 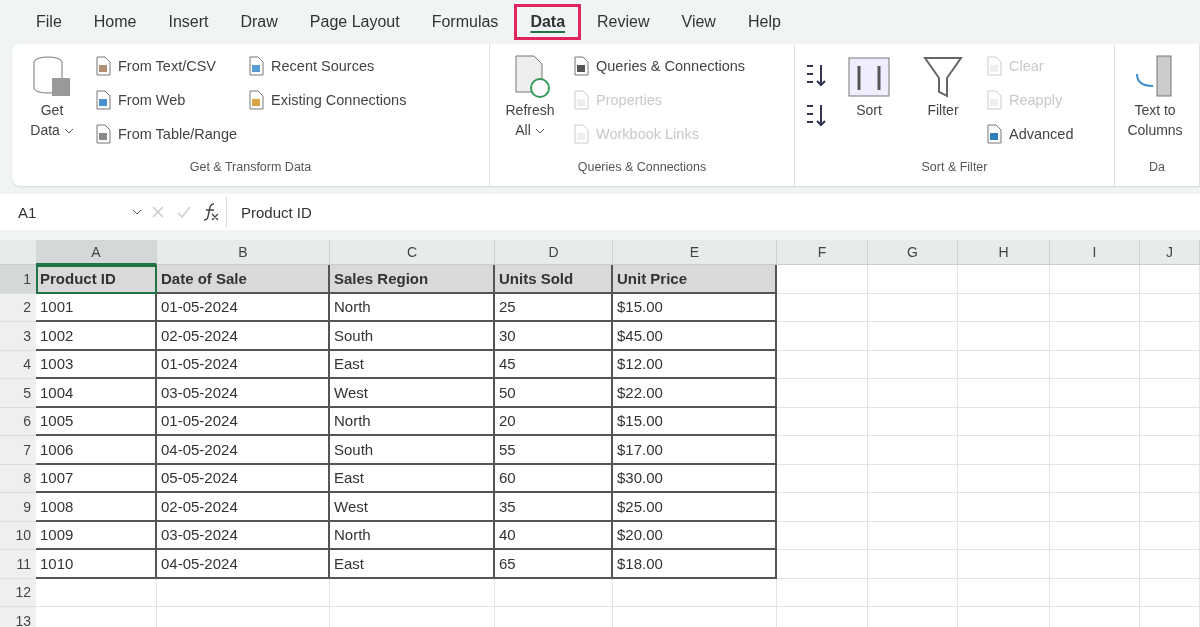 What do you see at coordinates (96, 336) in the screenshot?
I see `table-cell: 1002` at bounding box center [96, 336].